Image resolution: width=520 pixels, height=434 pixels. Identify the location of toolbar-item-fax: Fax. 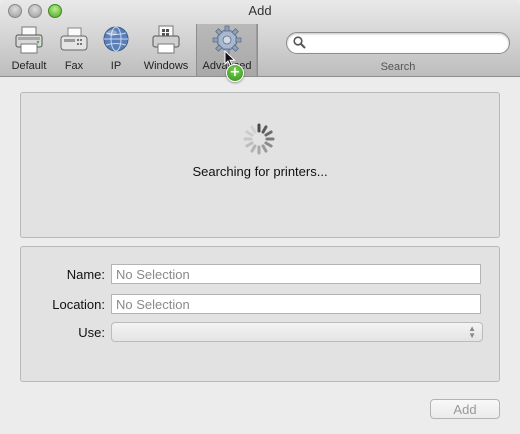
(74, 50).